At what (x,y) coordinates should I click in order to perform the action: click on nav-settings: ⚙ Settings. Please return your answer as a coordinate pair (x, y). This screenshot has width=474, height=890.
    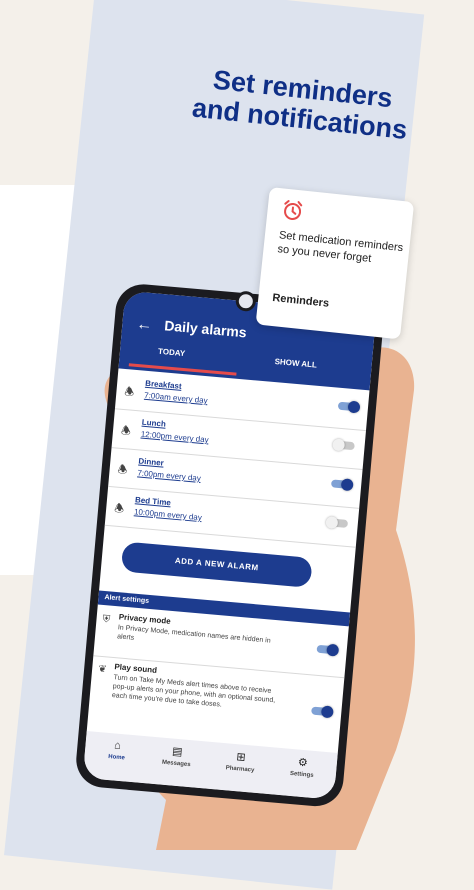
    Looking at the image, I should click on (303, 767).